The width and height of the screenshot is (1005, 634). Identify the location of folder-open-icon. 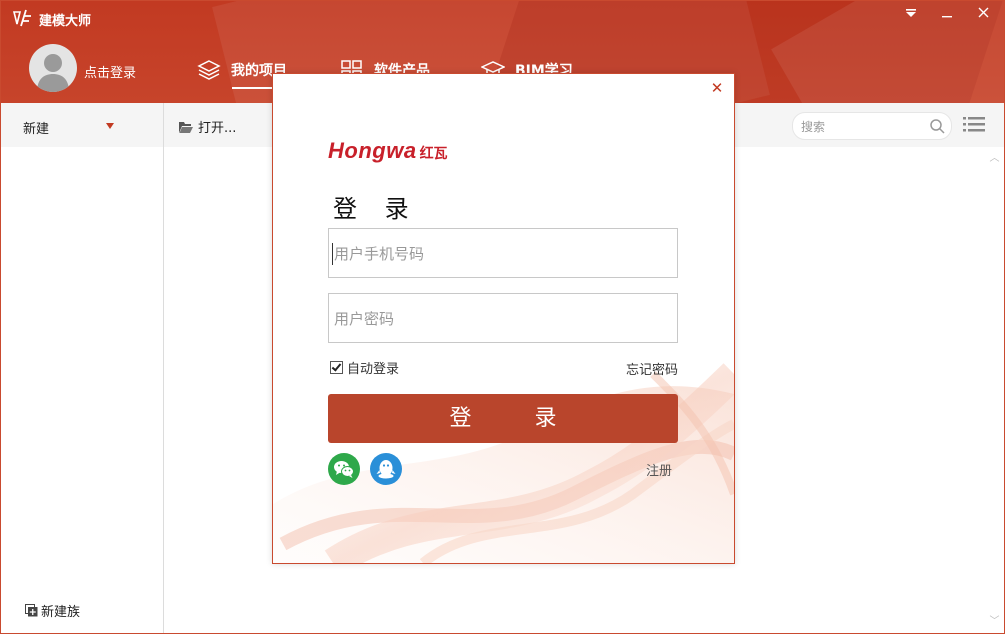
(186, 127).